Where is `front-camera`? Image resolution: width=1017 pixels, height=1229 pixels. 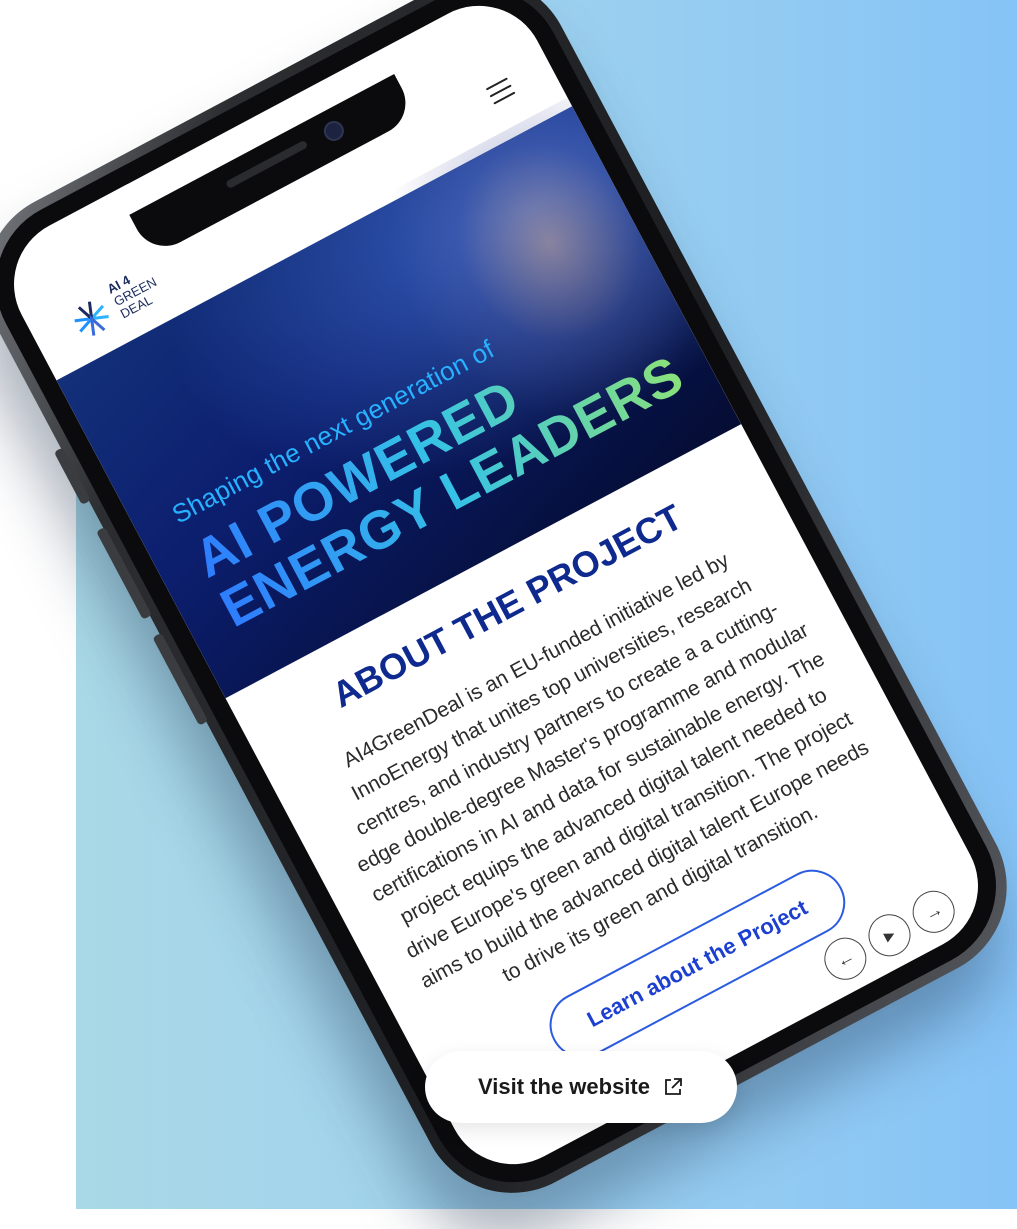 front-camera is located at coordinates (334, 131).